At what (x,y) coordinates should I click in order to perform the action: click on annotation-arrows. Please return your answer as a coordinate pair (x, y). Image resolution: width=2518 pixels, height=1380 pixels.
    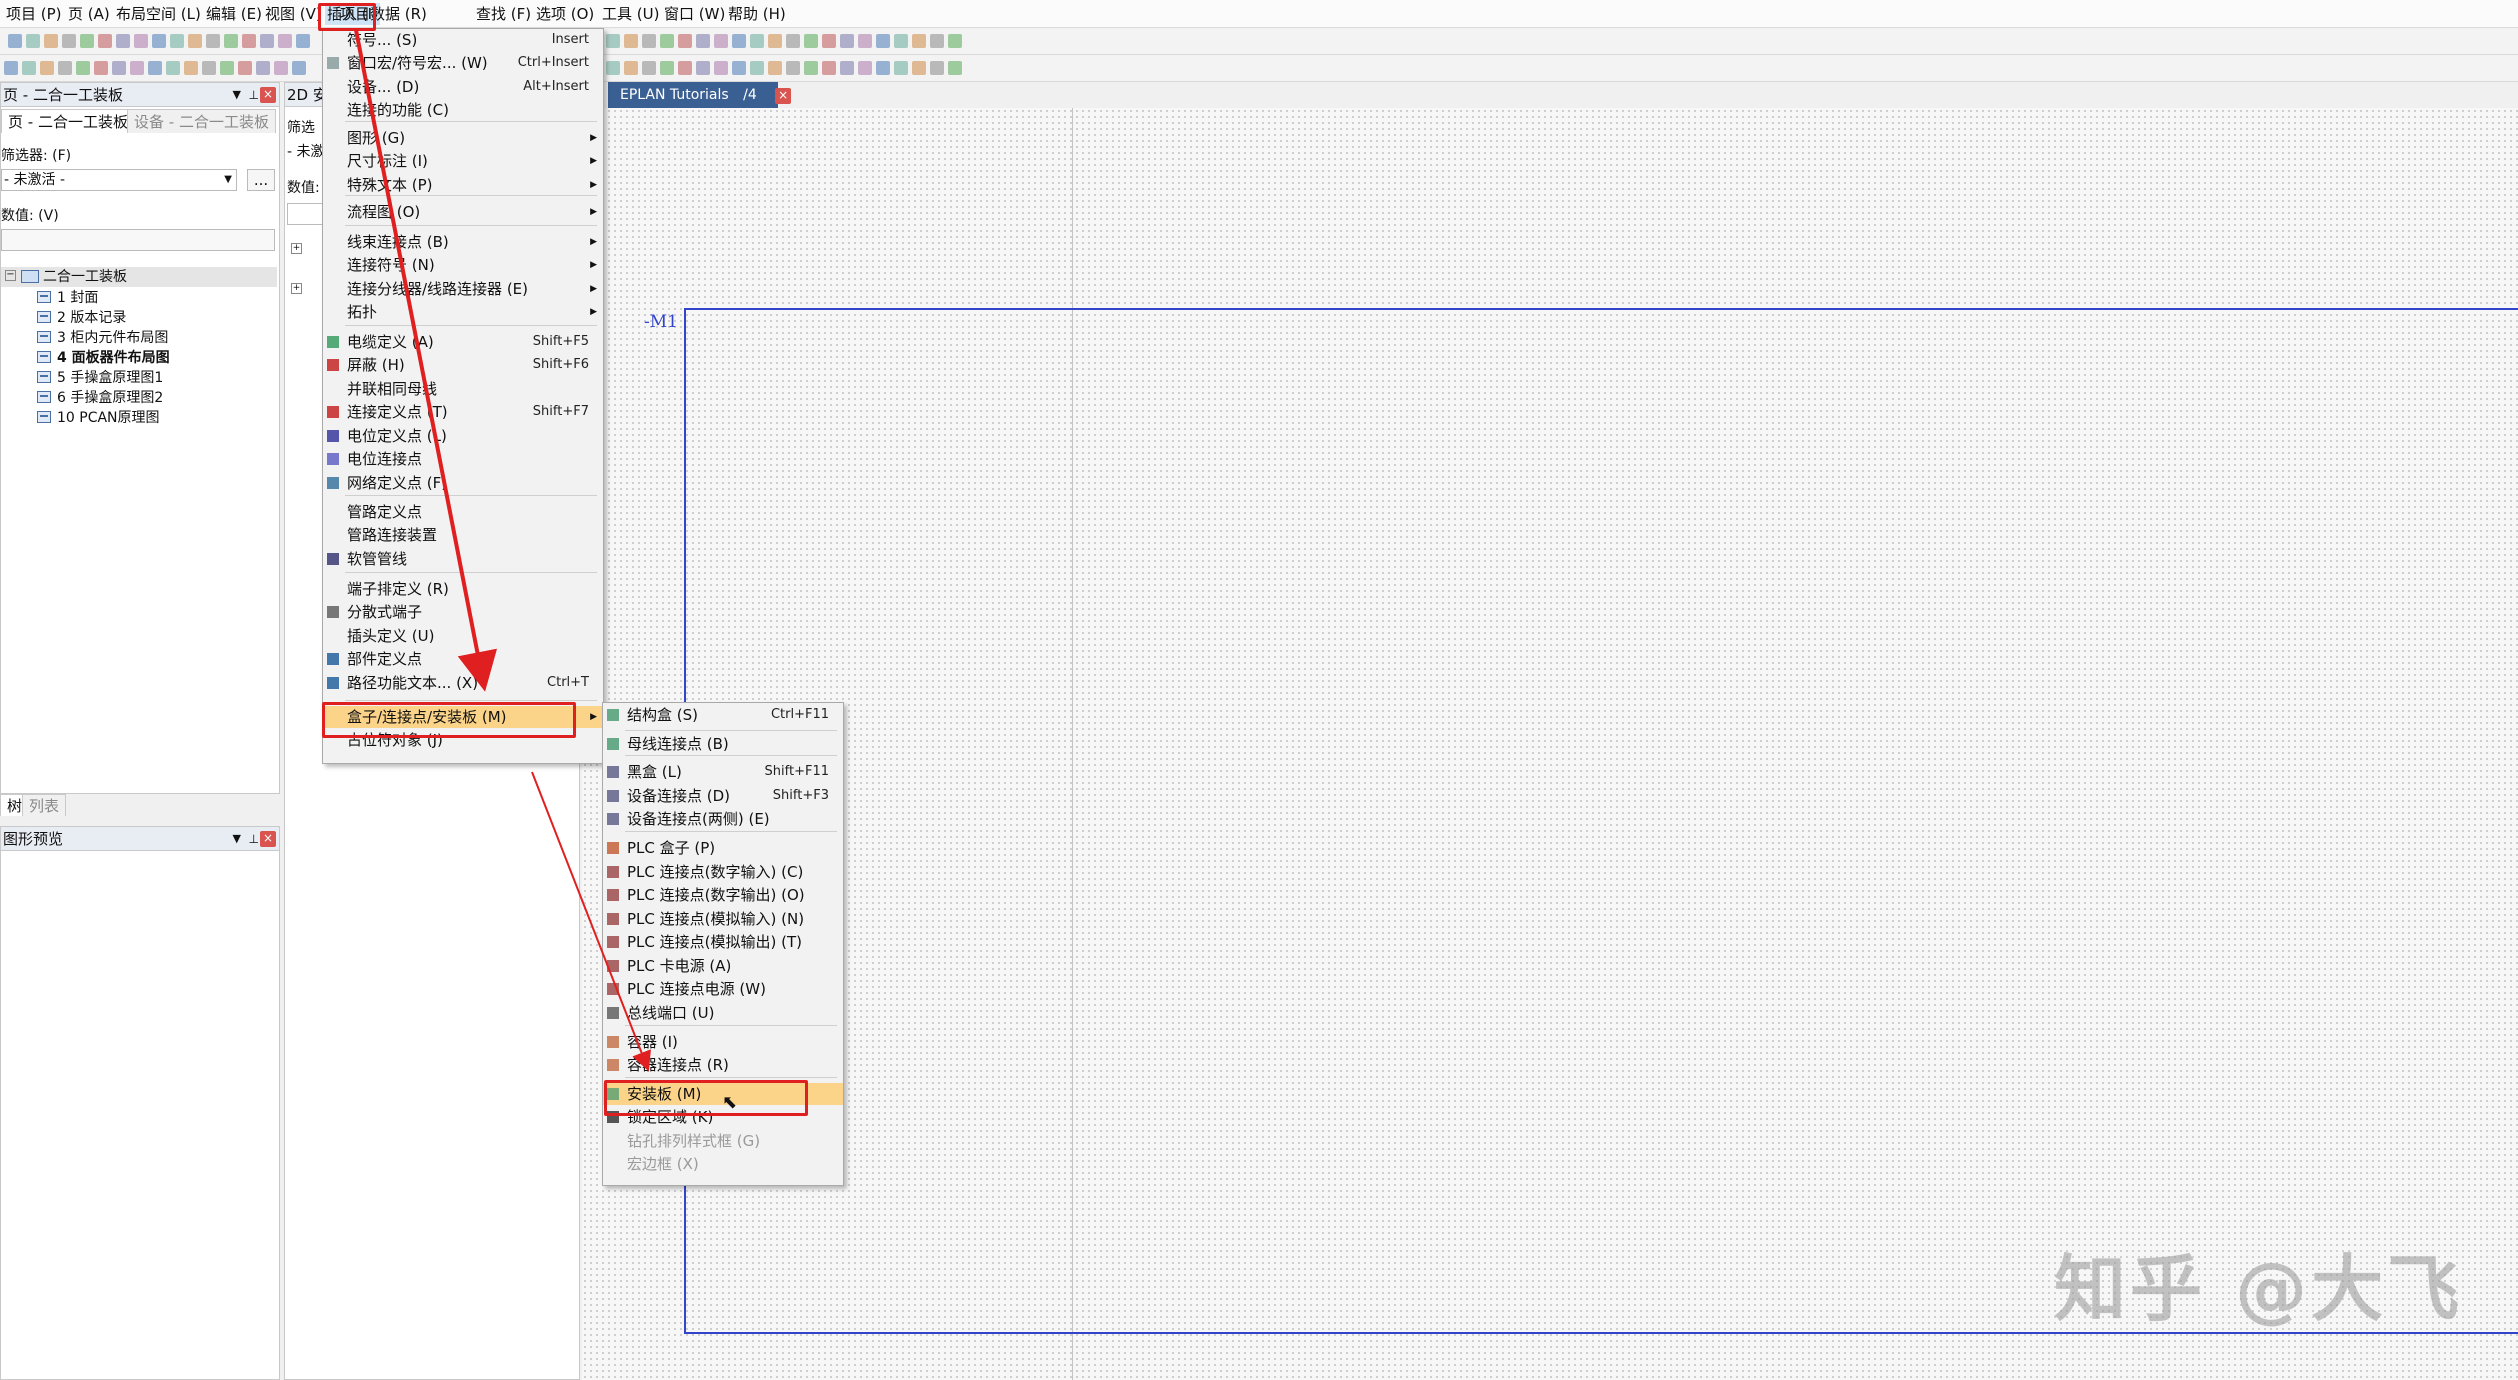
    Looking at the image, I should click on (502, 550).